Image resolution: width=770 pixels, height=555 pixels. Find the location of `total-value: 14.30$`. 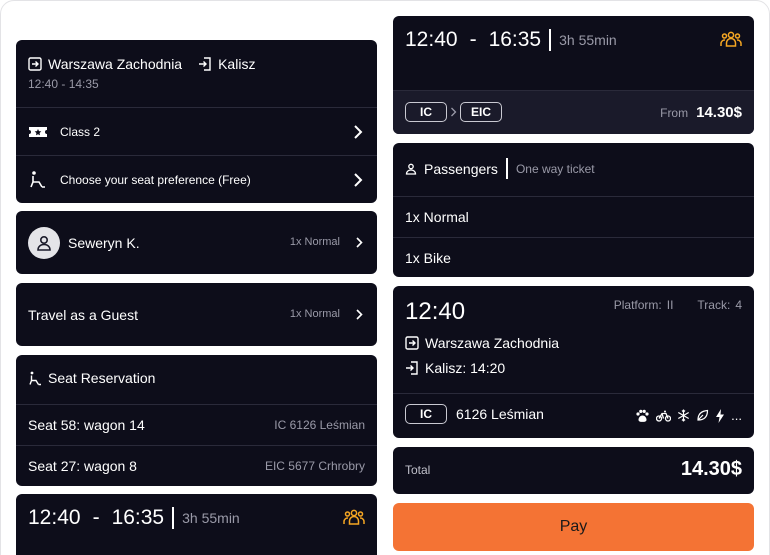

total-value: 14.30$ is located at coordinates (711, 469).